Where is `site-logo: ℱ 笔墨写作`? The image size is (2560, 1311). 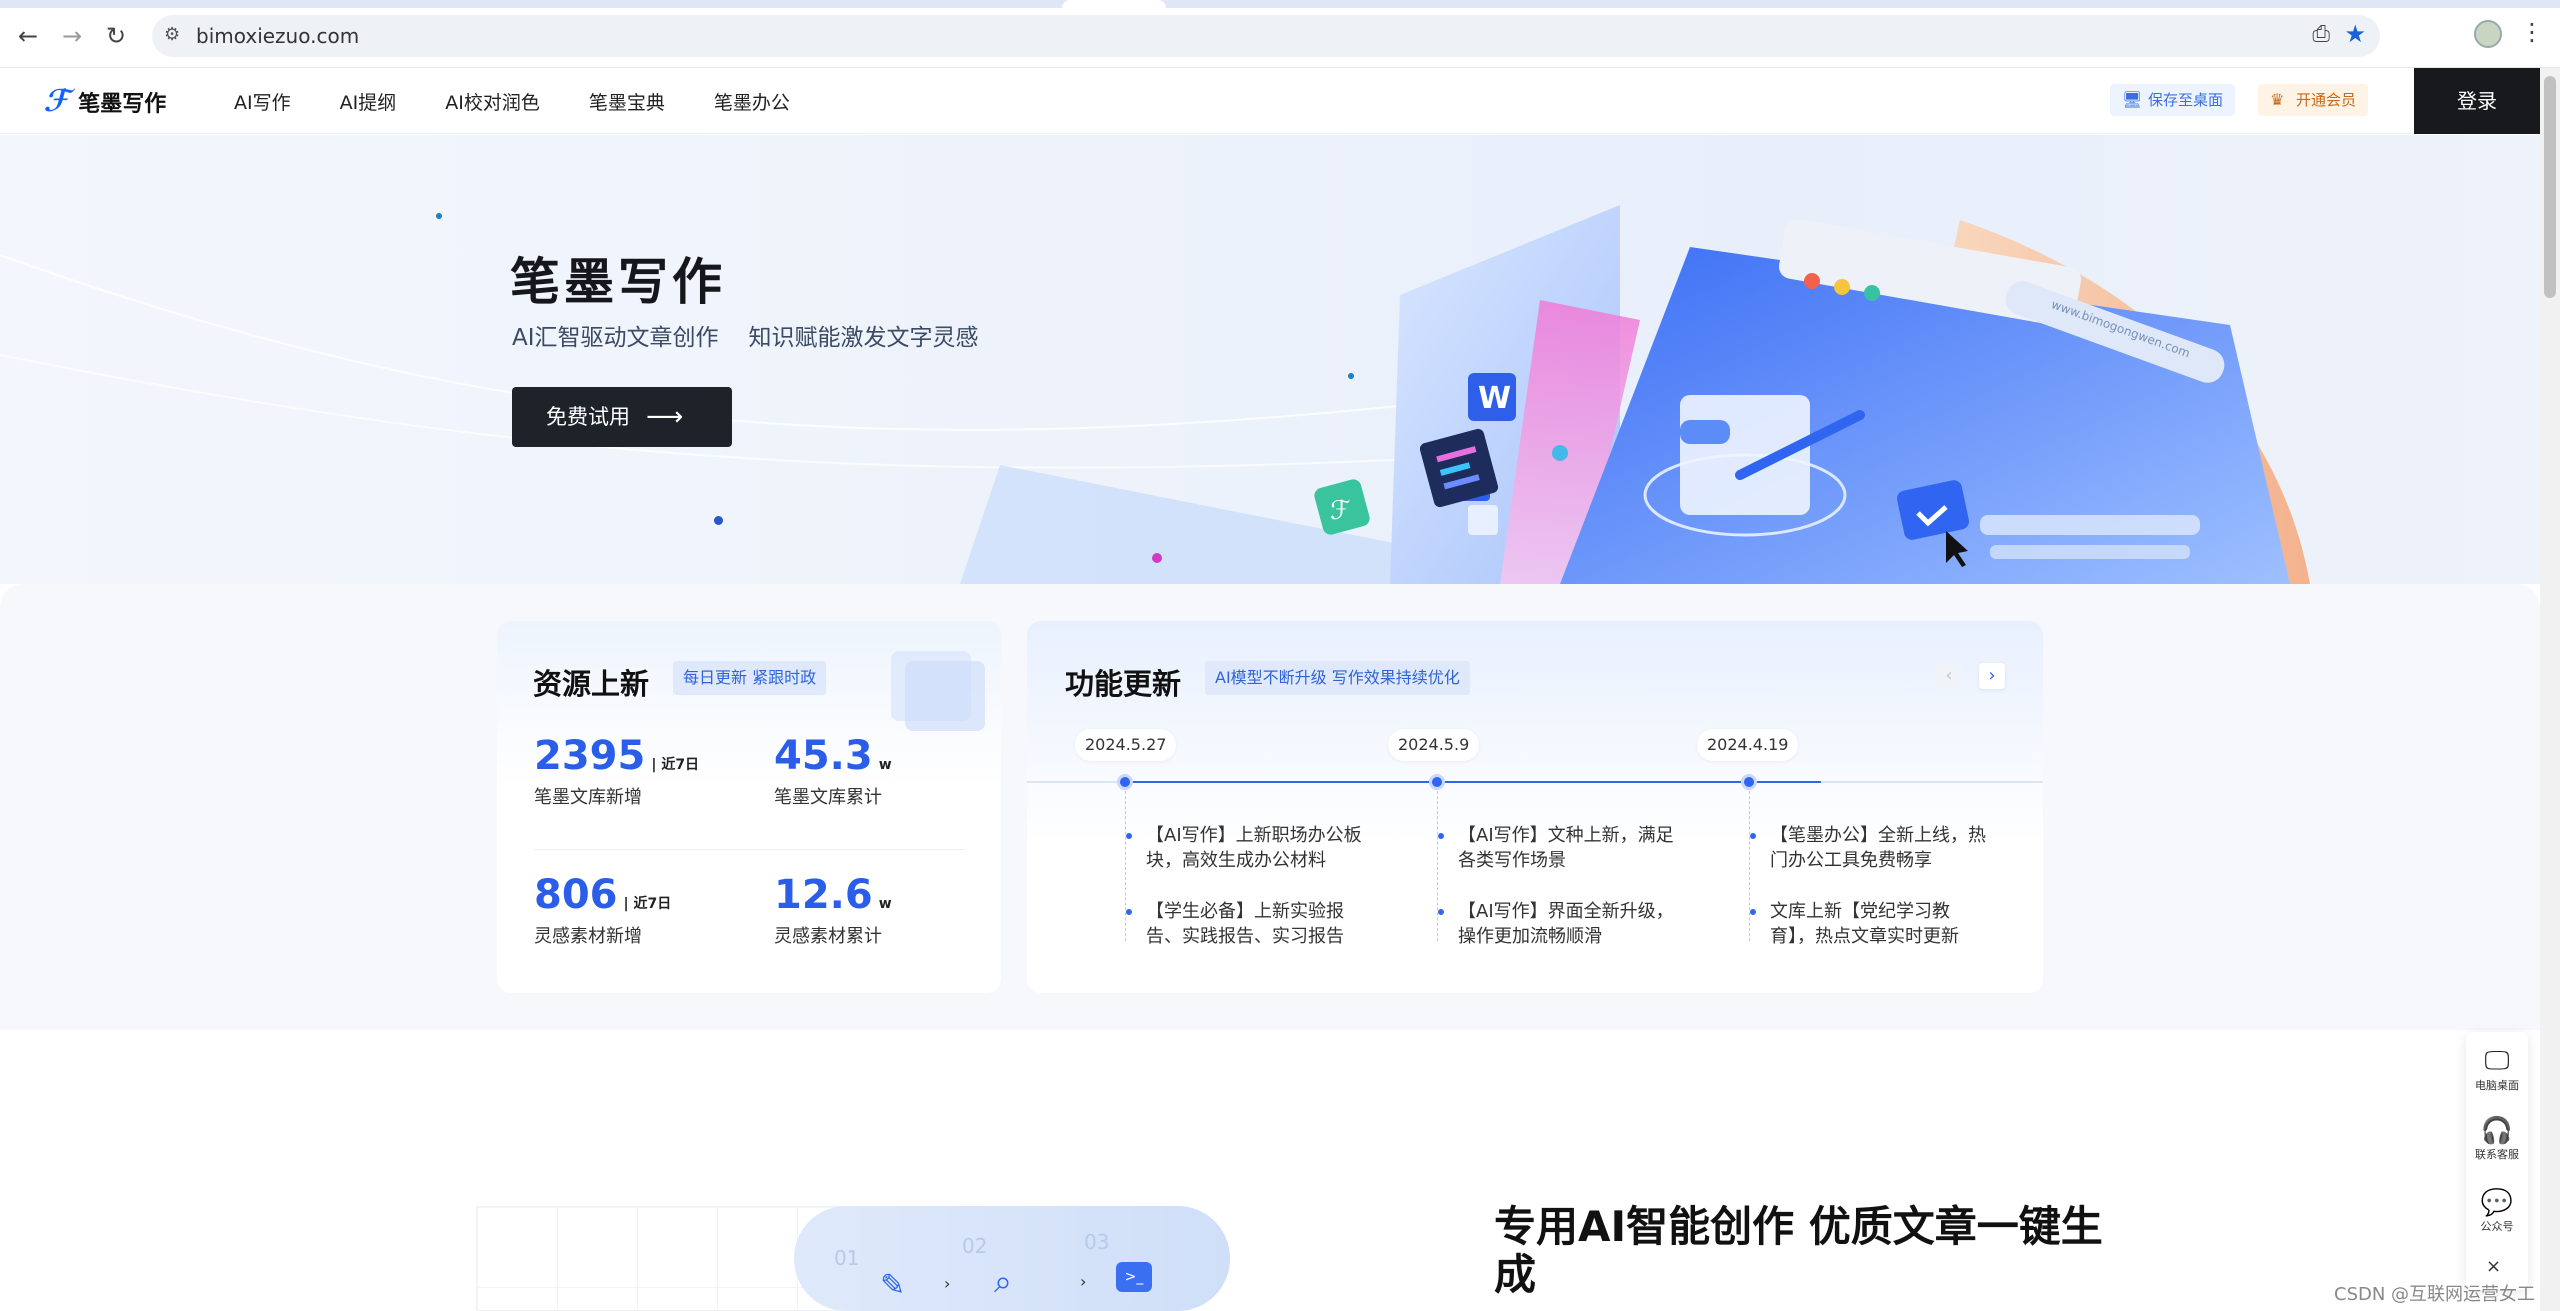 site-logo: ℱ 笔墨写作 is located at coordinates (104, 101).